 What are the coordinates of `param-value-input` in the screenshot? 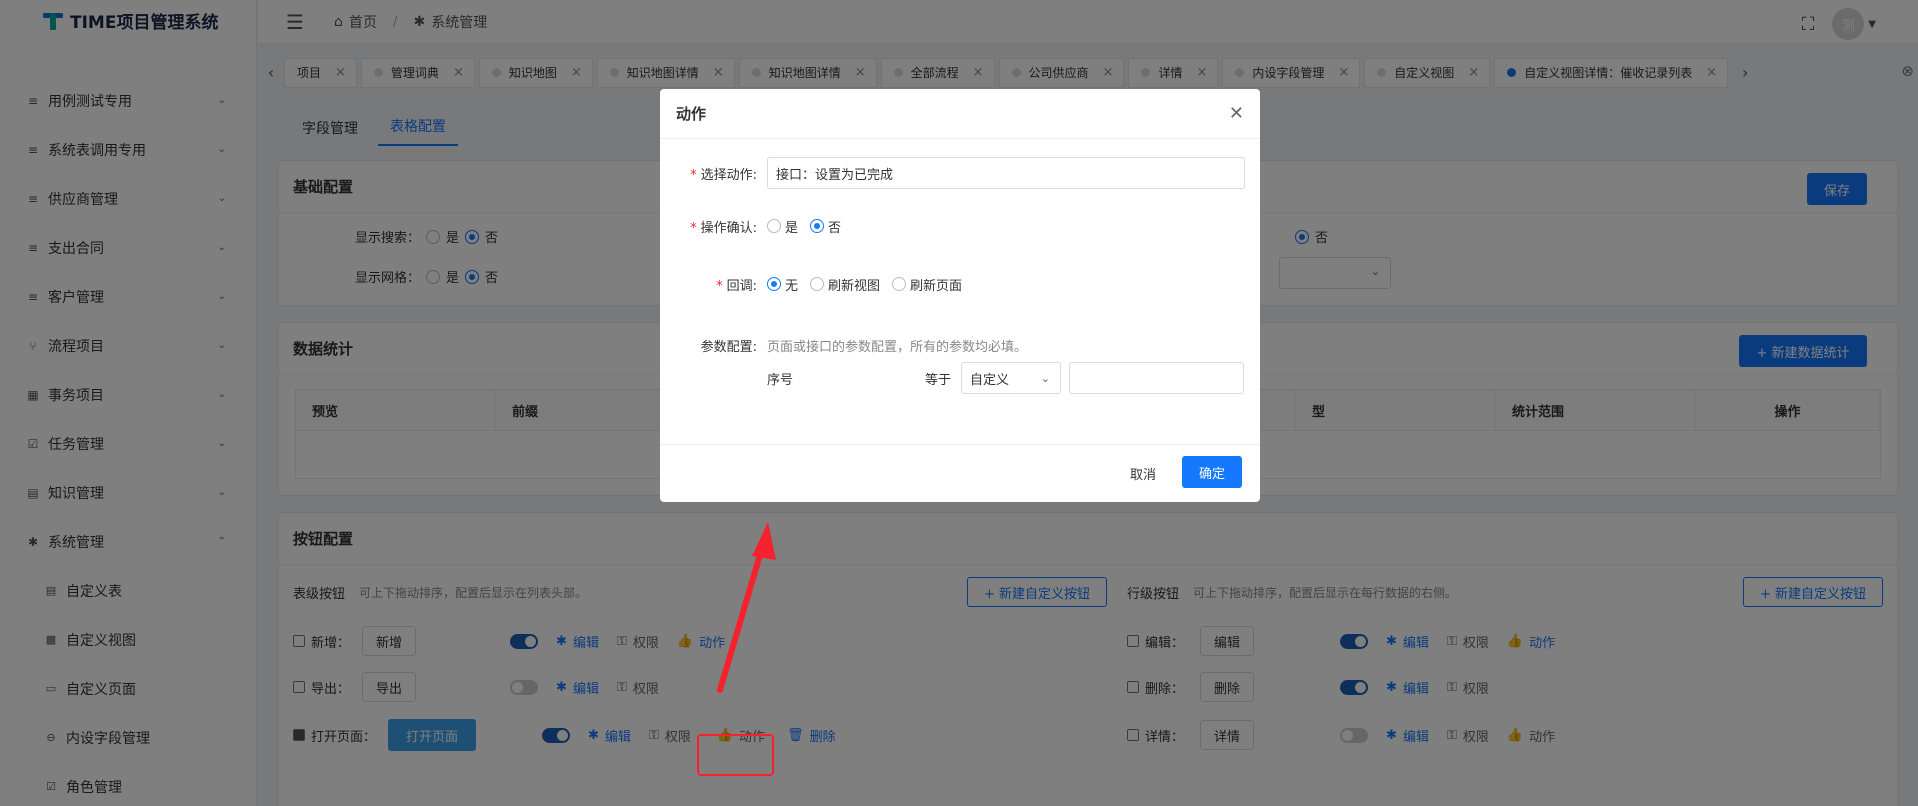 It's located at (1157, 378).